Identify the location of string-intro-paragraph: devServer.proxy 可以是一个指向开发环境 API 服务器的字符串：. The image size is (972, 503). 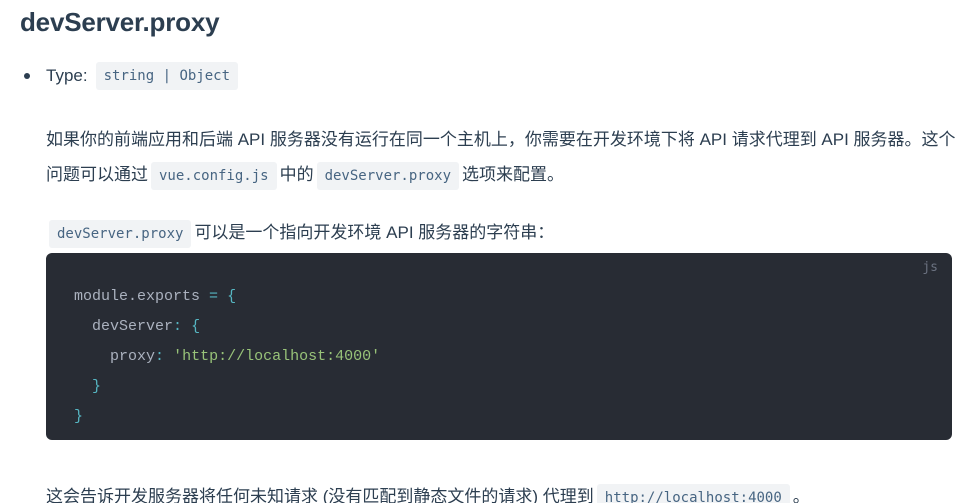
(501, 232).